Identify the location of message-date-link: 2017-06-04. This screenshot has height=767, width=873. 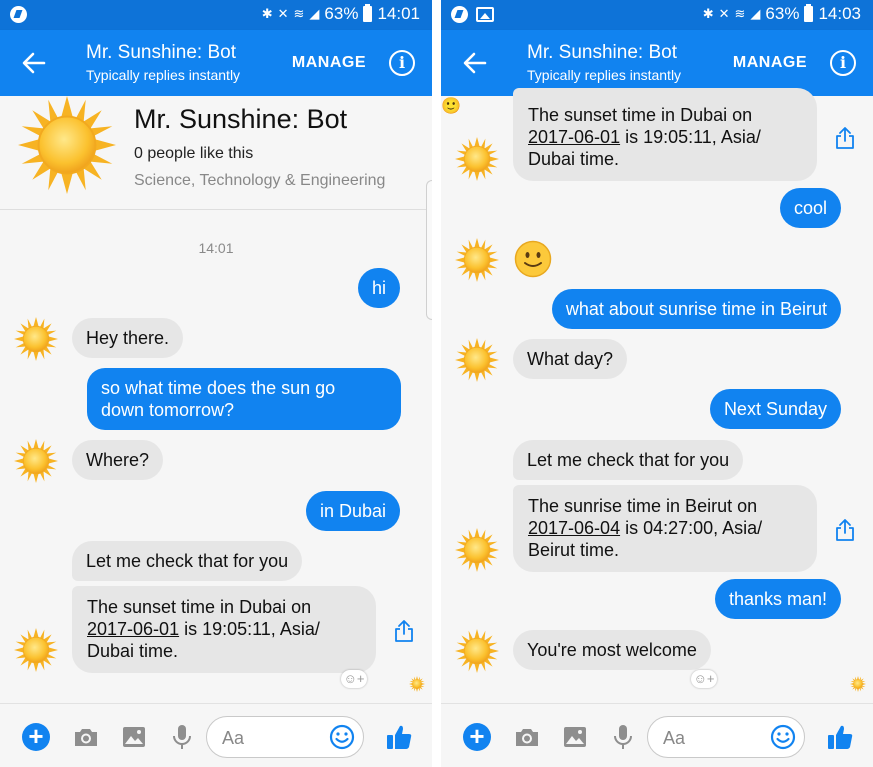
(574, 528).